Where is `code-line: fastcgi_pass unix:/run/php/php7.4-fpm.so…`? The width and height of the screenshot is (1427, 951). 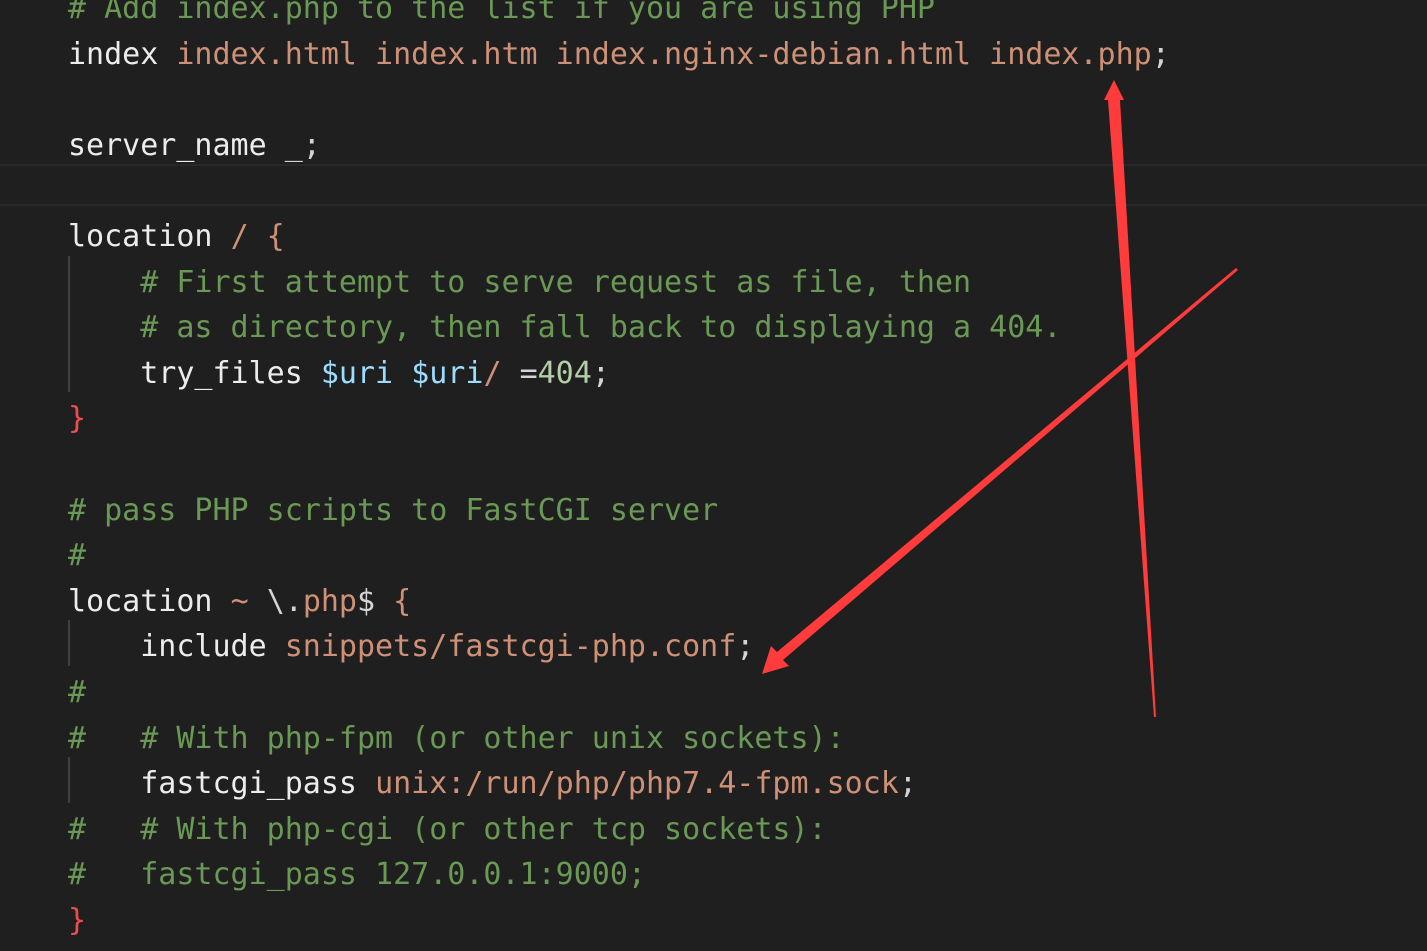
code-line: fastcgi_pass unix:/run/php/php7.4-fpm.so… is located at coordinates (492, 784).